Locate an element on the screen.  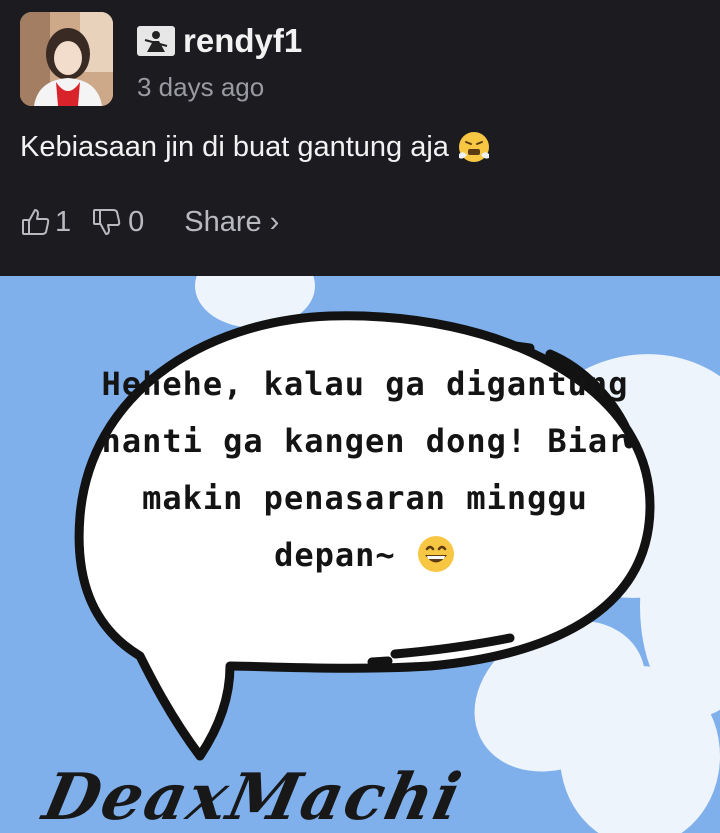
thumbs-up-icon is located at coordinates (36, 222).